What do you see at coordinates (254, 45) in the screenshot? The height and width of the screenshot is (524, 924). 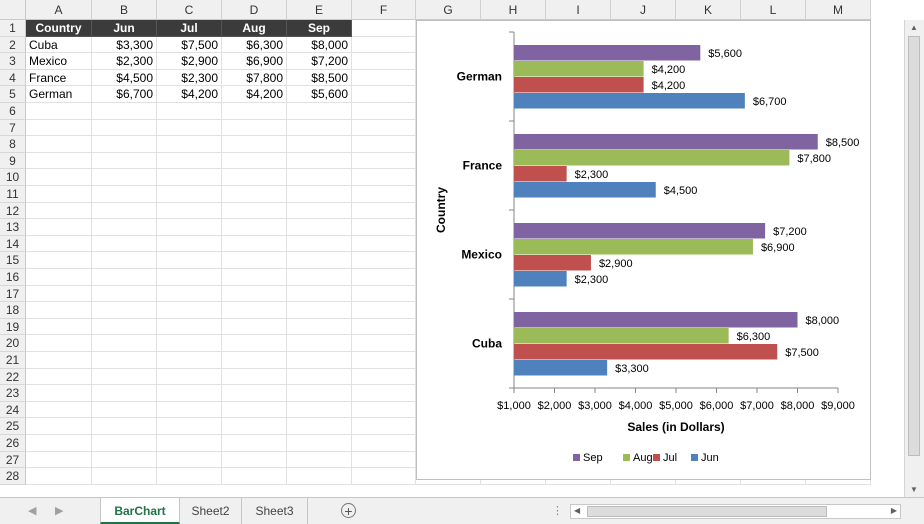 I see `table-cell: $6,300` at bounding box center [254, 45].